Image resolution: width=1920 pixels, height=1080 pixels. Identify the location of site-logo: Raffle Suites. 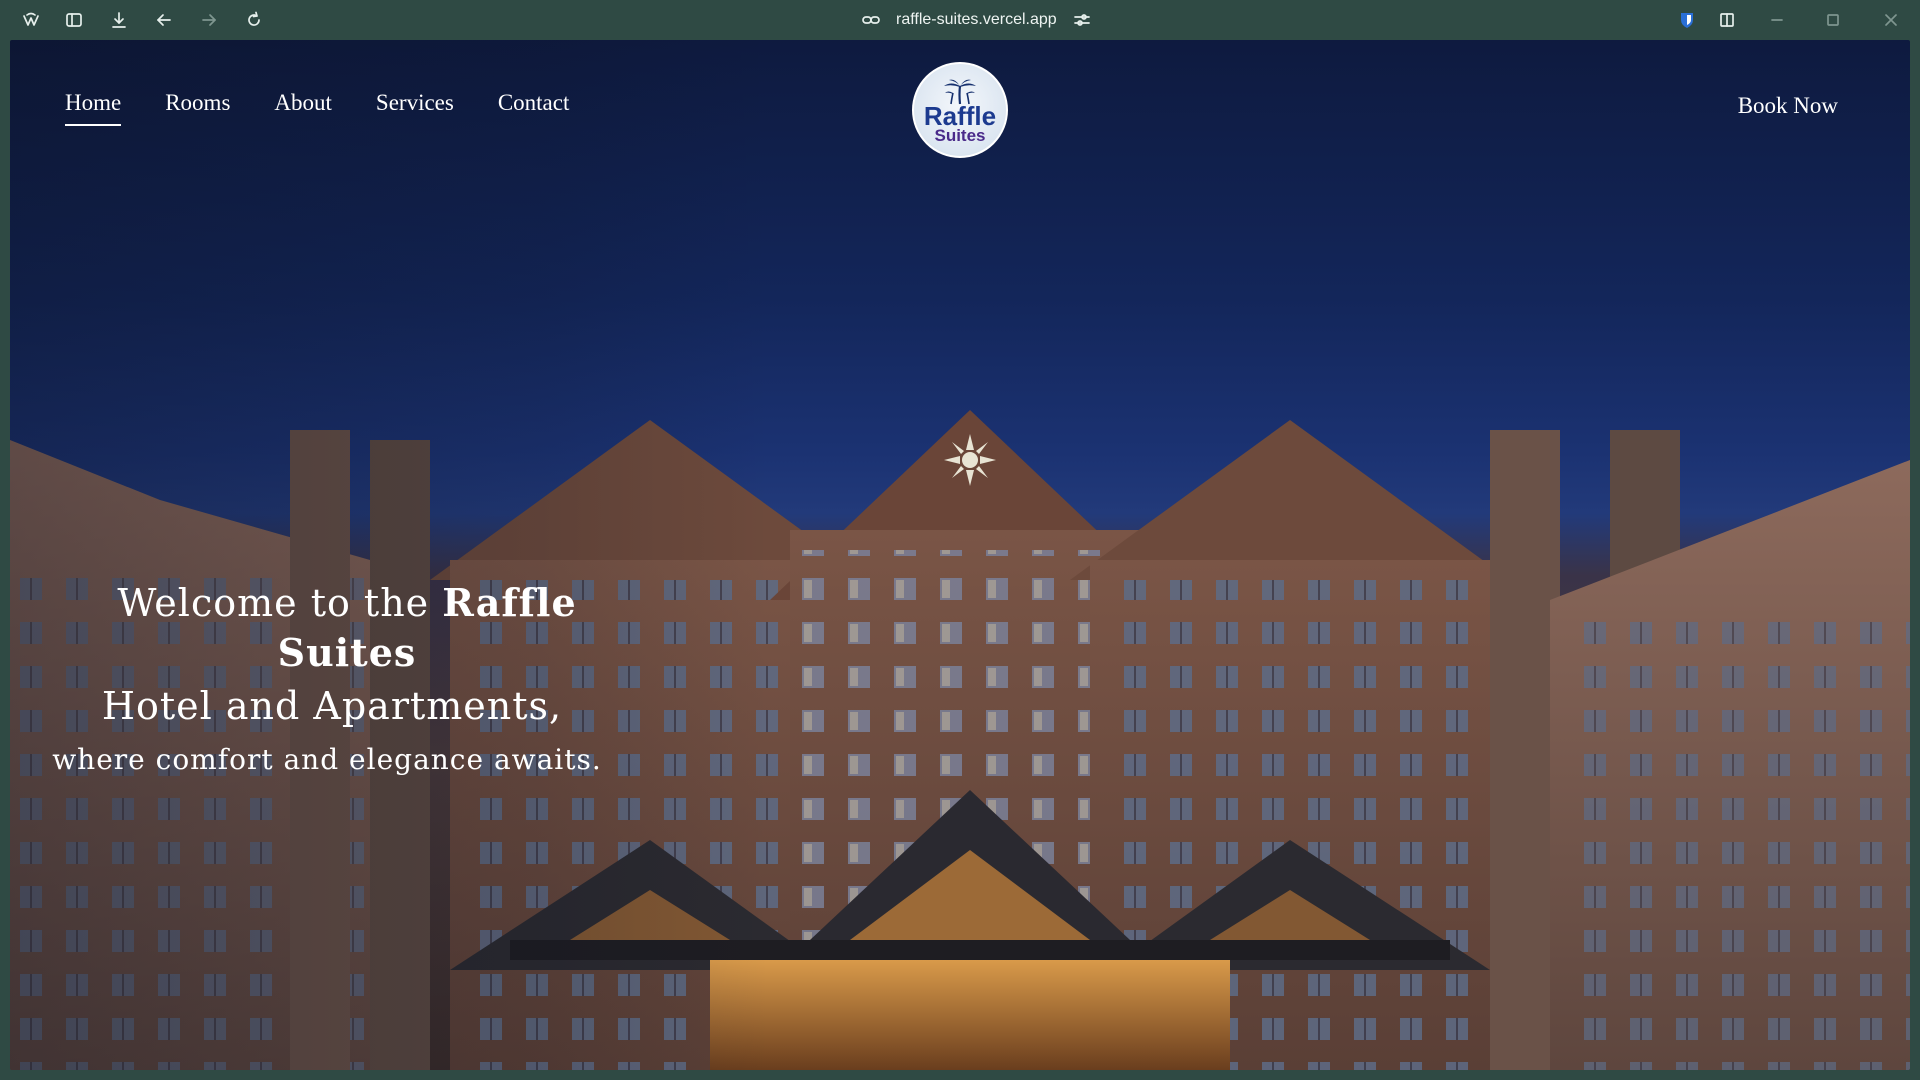
(960, 110).